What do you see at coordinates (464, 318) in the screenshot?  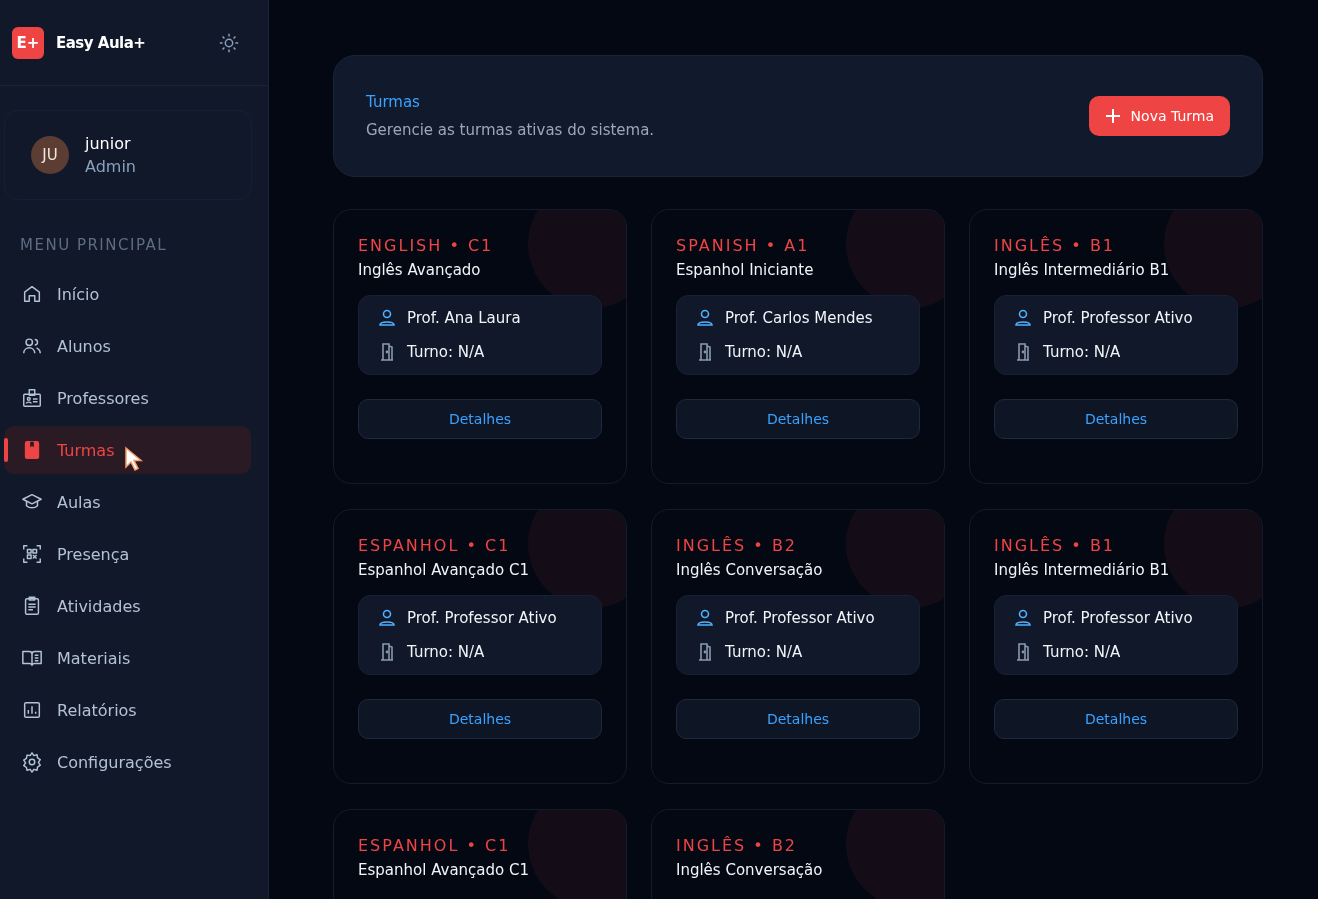 I see `teacher-name: Prof. Ana Laura` at bounding box center [464, 318].